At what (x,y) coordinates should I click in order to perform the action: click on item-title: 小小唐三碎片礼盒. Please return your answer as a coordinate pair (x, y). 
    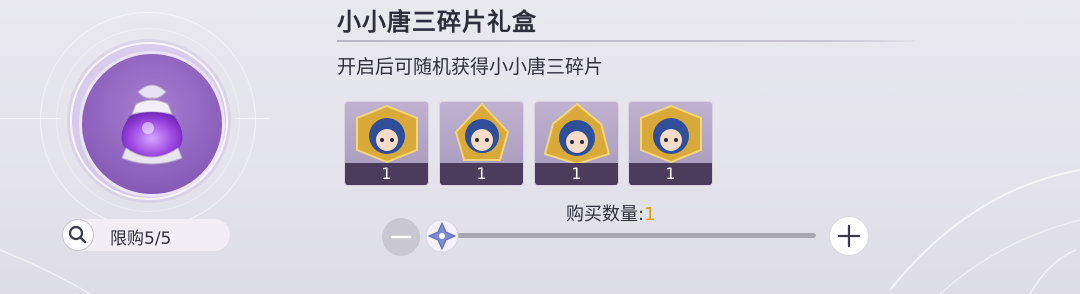
    Looking at the image, I should click on (437, 21).